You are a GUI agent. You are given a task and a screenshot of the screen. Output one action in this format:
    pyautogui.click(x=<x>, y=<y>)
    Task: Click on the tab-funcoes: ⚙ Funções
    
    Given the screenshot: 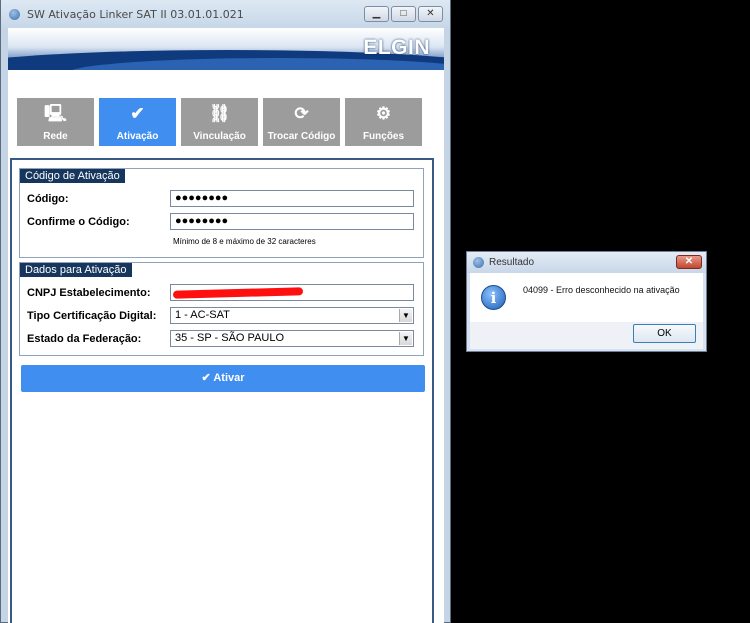 What is the action you would take?
    pyautogui.click(x=383, y=122)
    